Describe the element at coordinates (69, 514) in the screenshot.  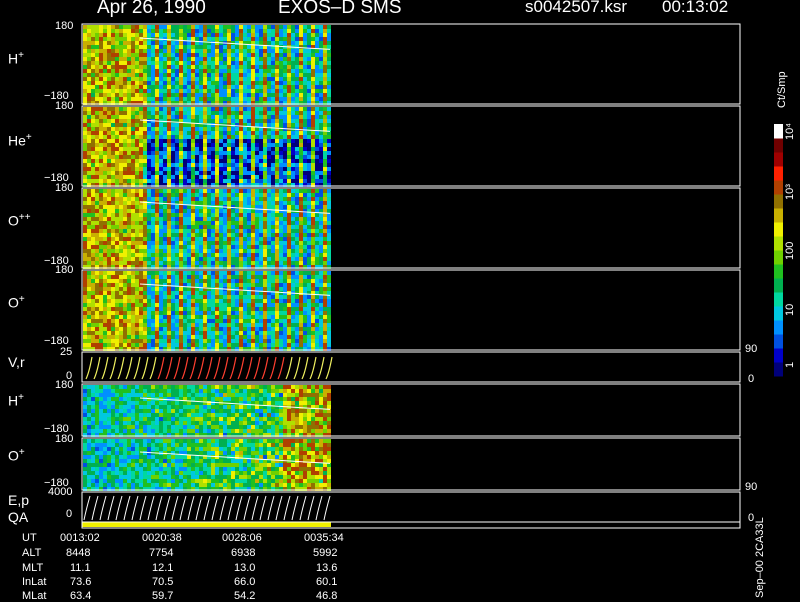
I see `tick-ep-bottom: 0` at that location.